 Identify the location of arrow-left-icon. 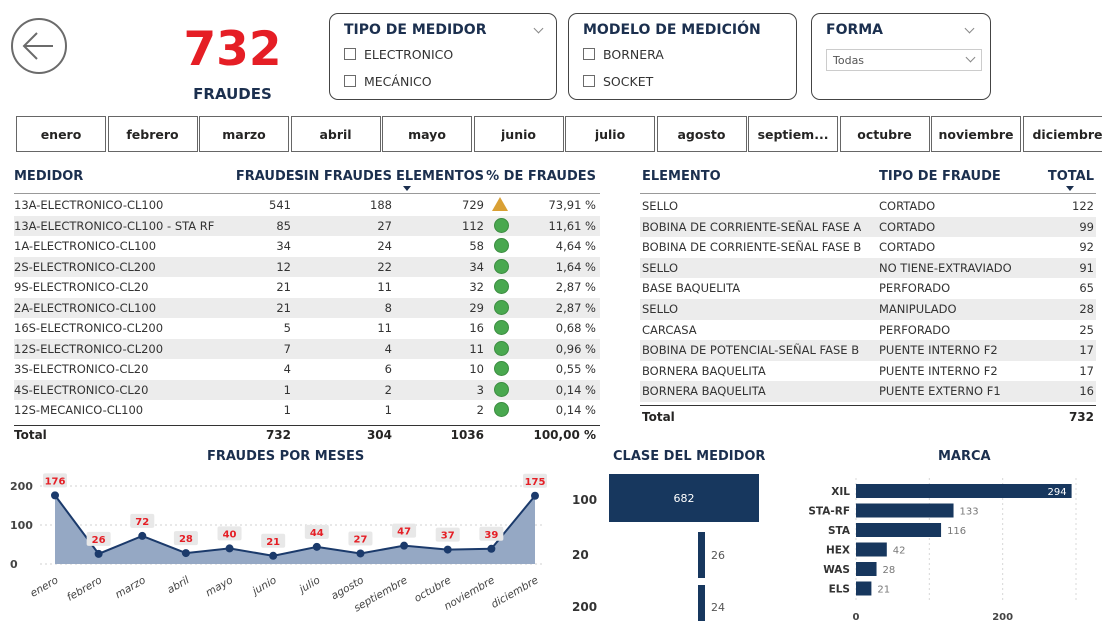
(37, 46).